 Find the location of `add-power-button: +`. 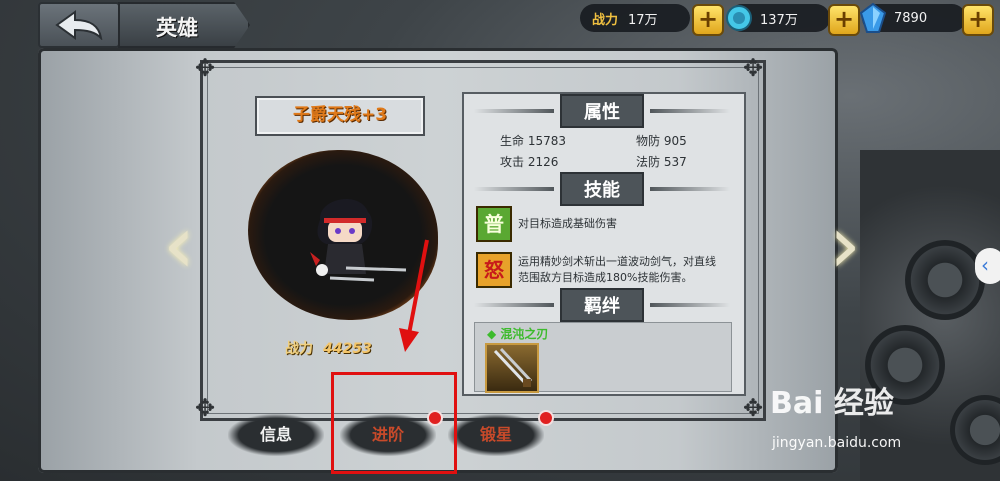

add-power-button: + is located at coordinates (708, 20).